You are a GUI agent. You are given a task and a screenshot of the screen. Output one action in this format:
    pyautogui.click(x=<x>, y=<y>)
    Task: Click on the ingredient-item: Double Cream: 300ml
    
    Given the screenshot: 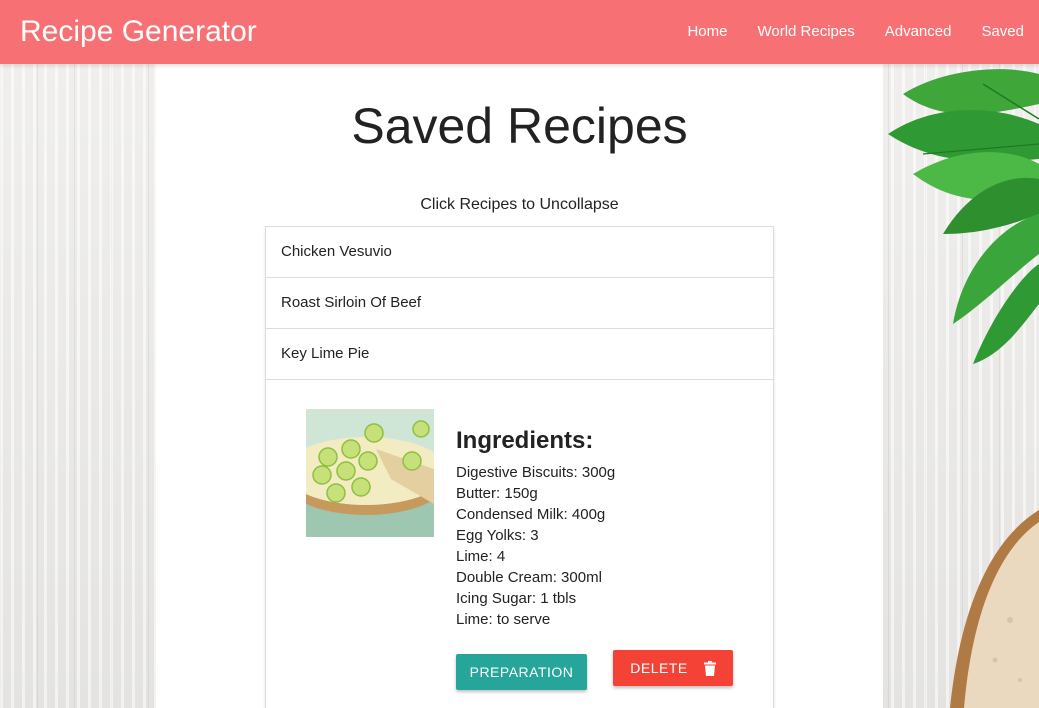 What is the action you would take?
    pyautogui.click(x=529, y=577)
    